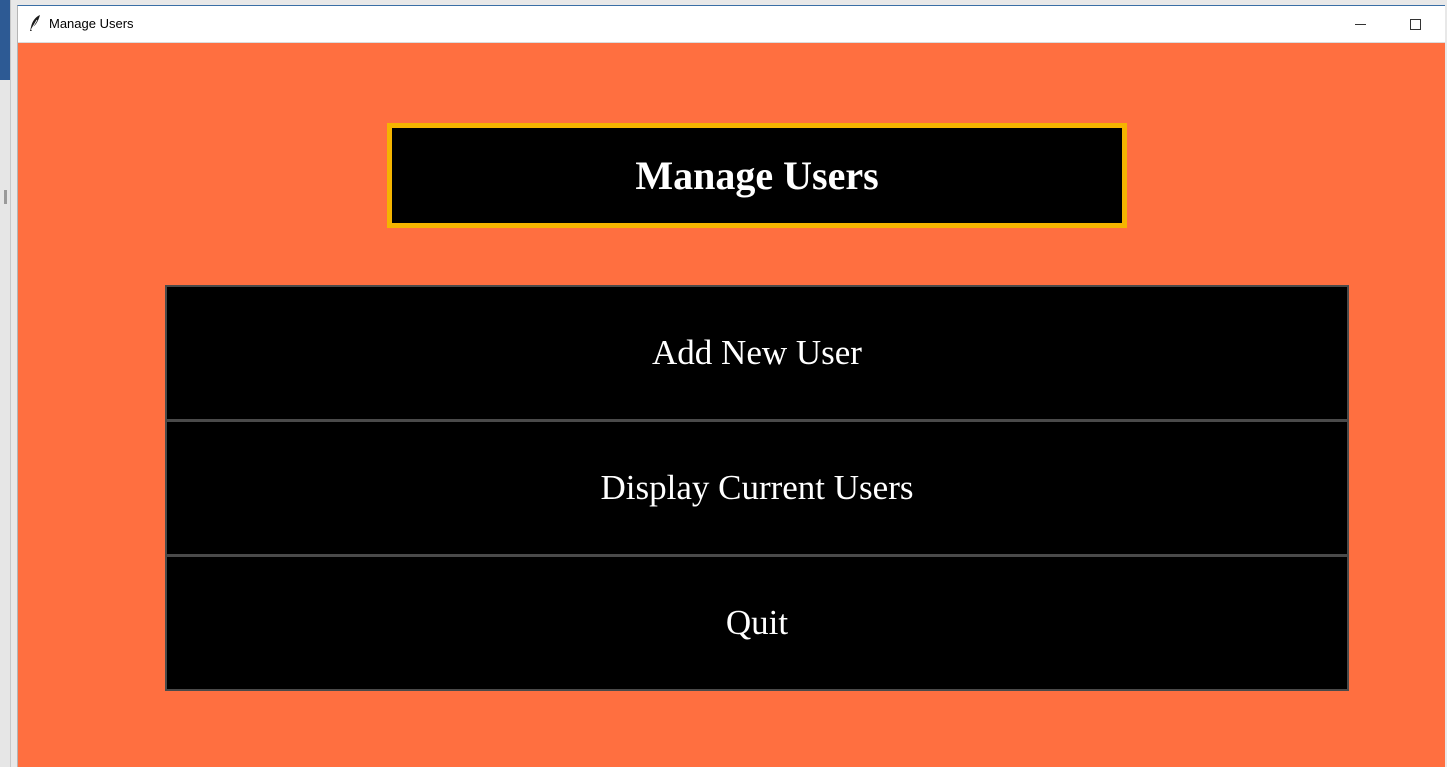 This screenshot has height=767, width=1447. Describe the element at coordinates (35, 23) in the screenshot. I see `feather-icon` at that location.